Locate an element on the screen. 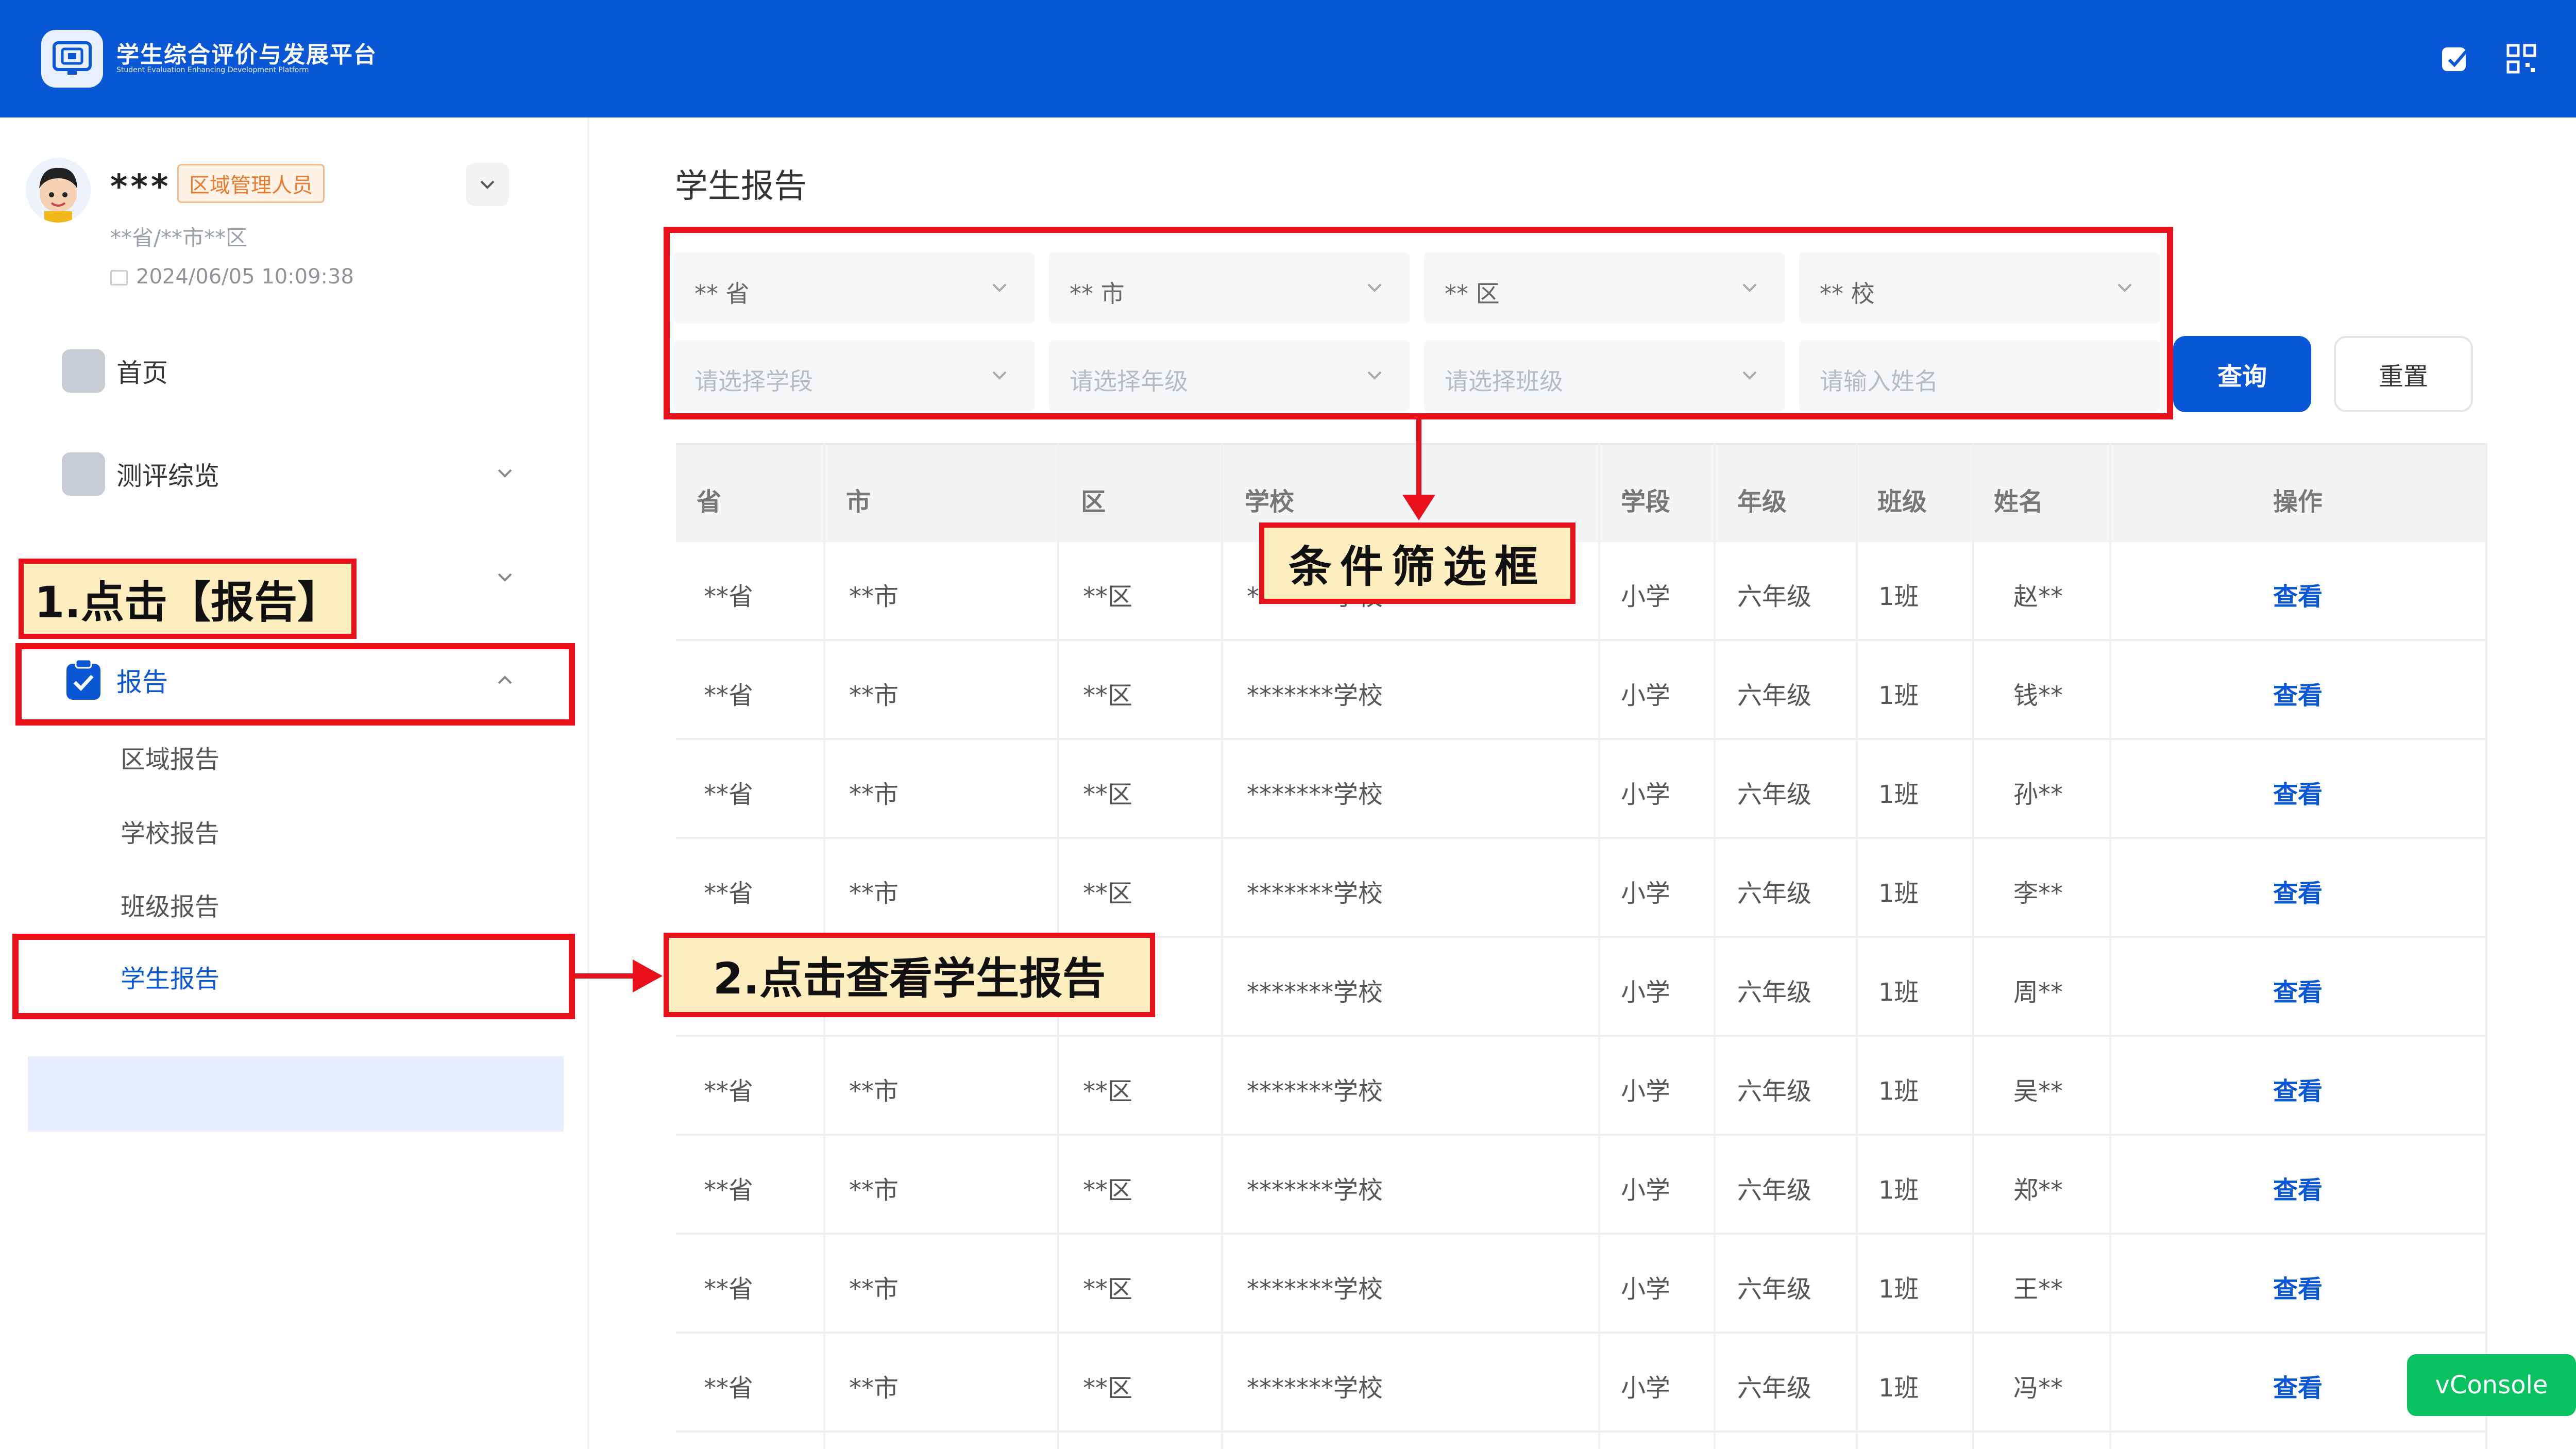 This screenshot has width=2576, height=1449. annotation-arrows is located at coordinates (1005, 705).